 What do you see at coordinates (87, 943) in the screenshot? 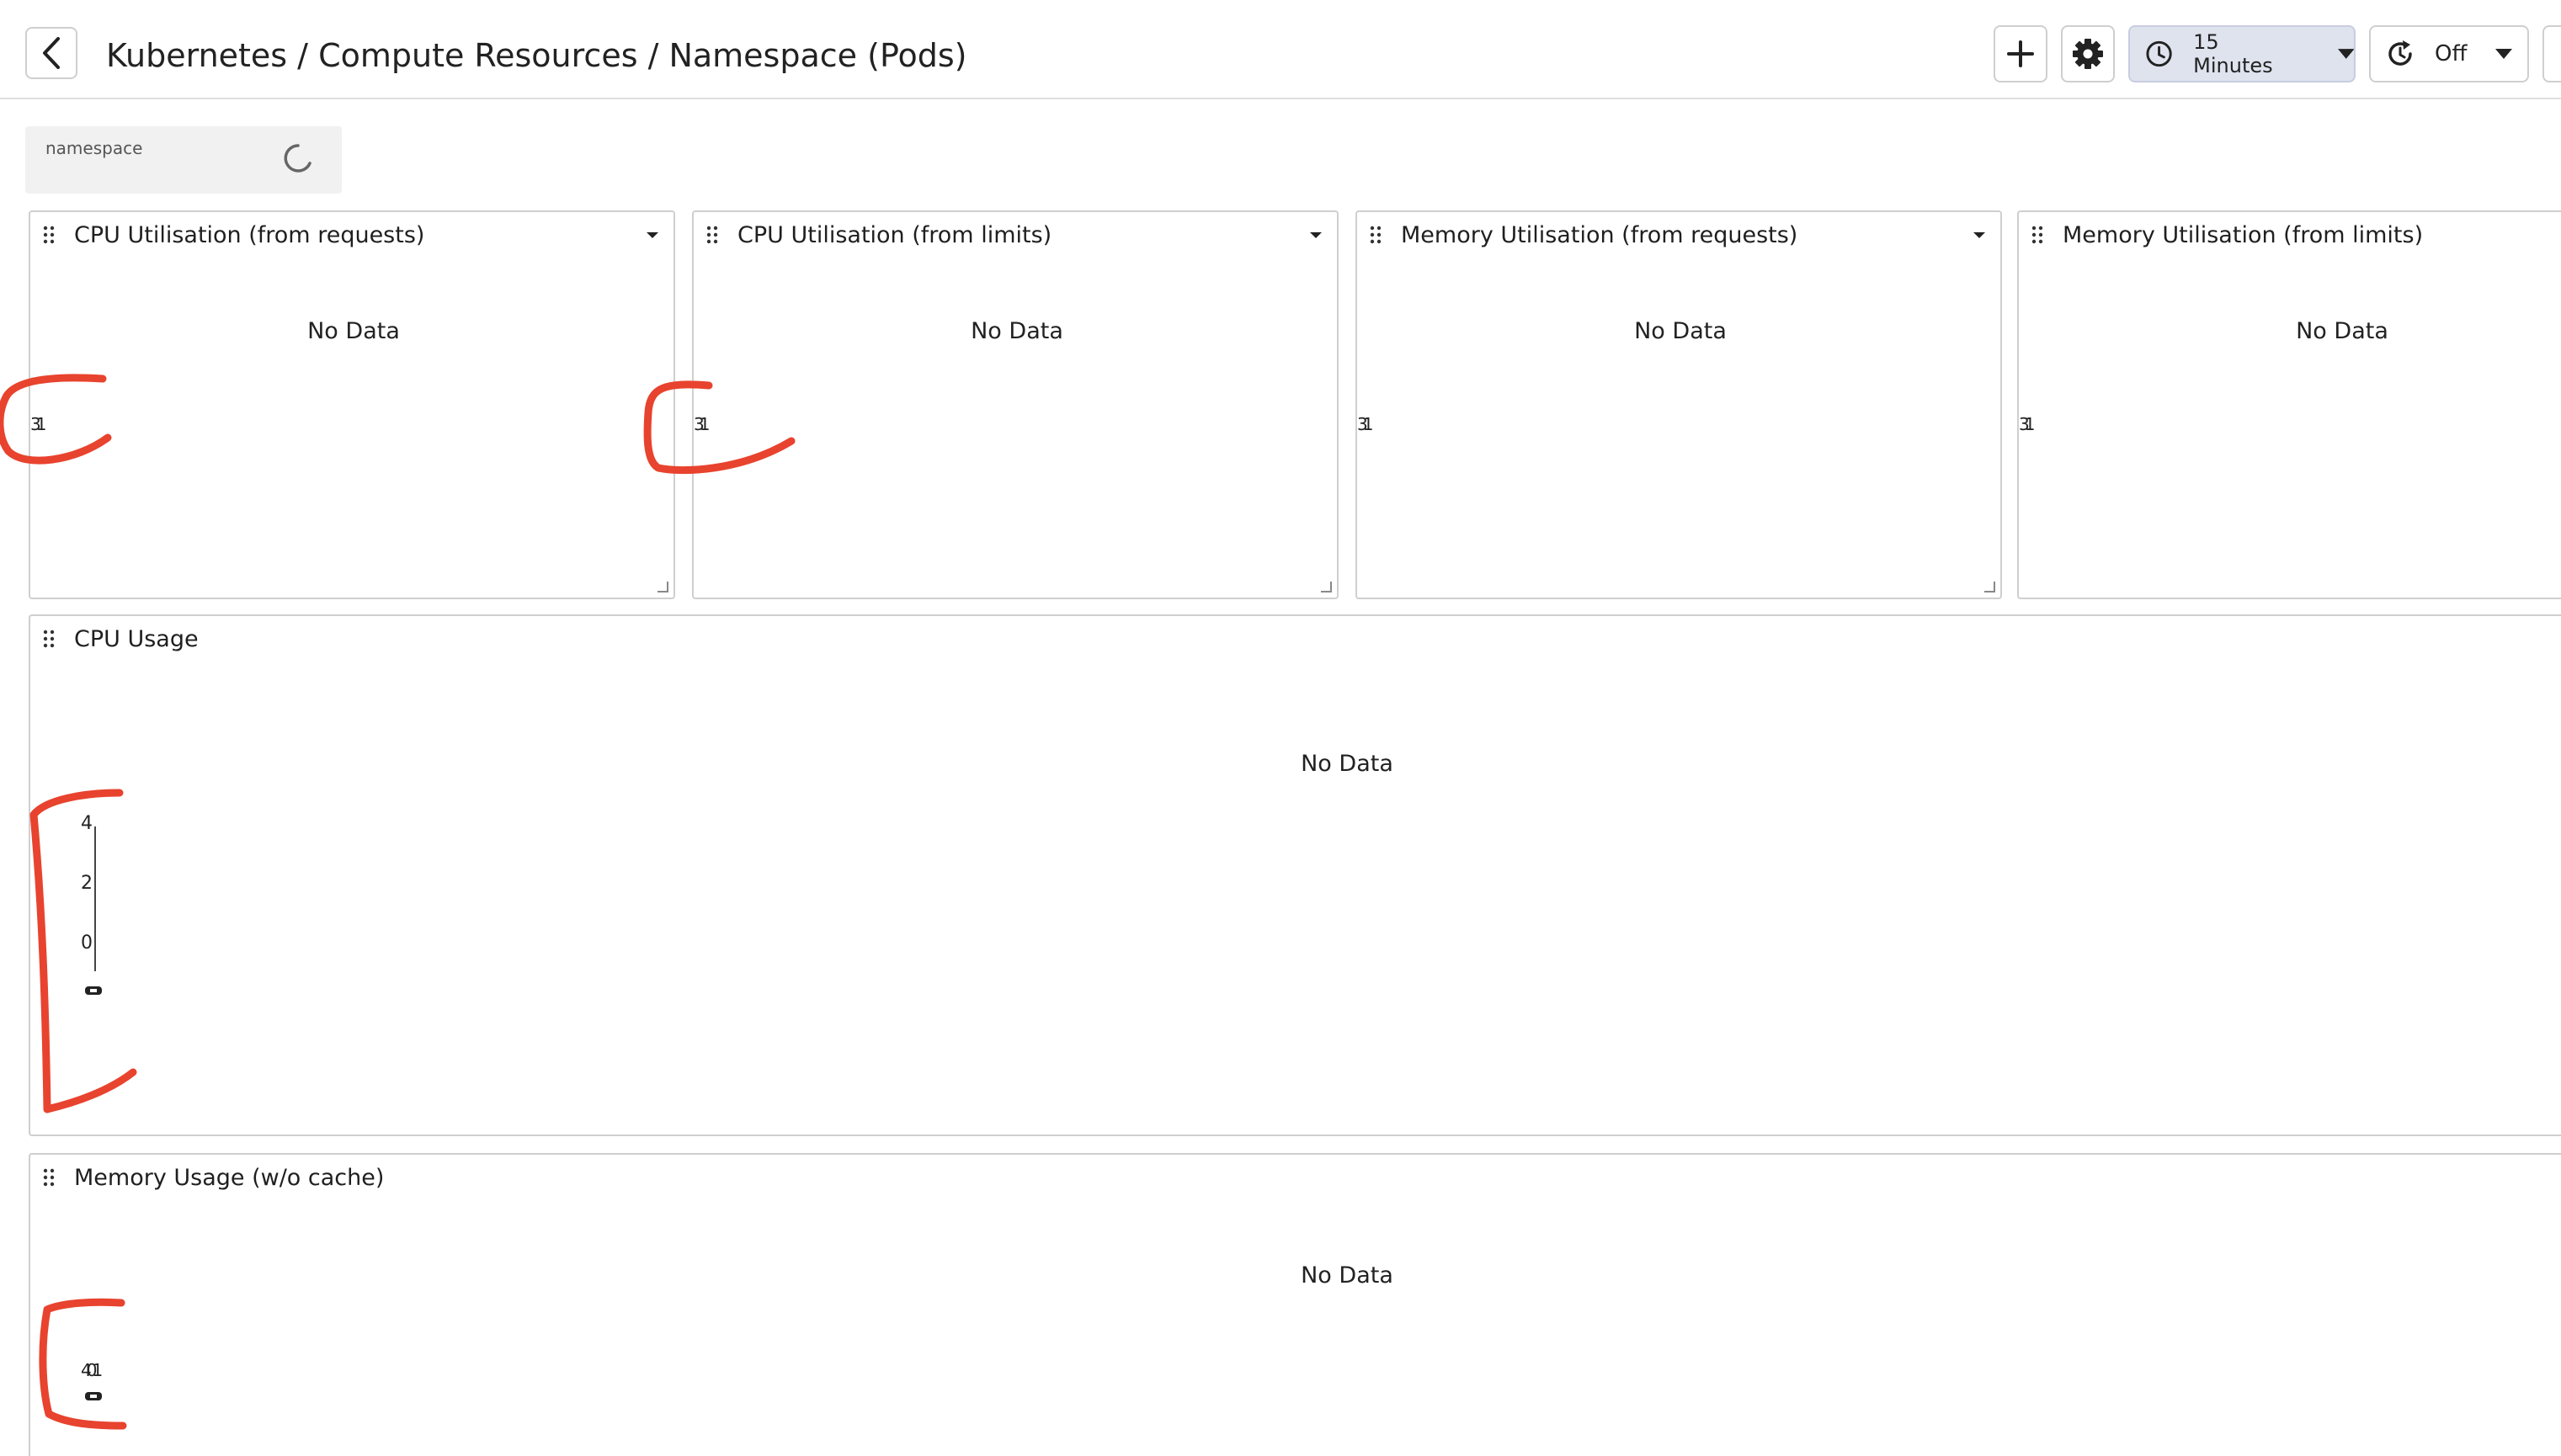
I see `y-axis-tick-label: 0` at bounding box center [87, 943].